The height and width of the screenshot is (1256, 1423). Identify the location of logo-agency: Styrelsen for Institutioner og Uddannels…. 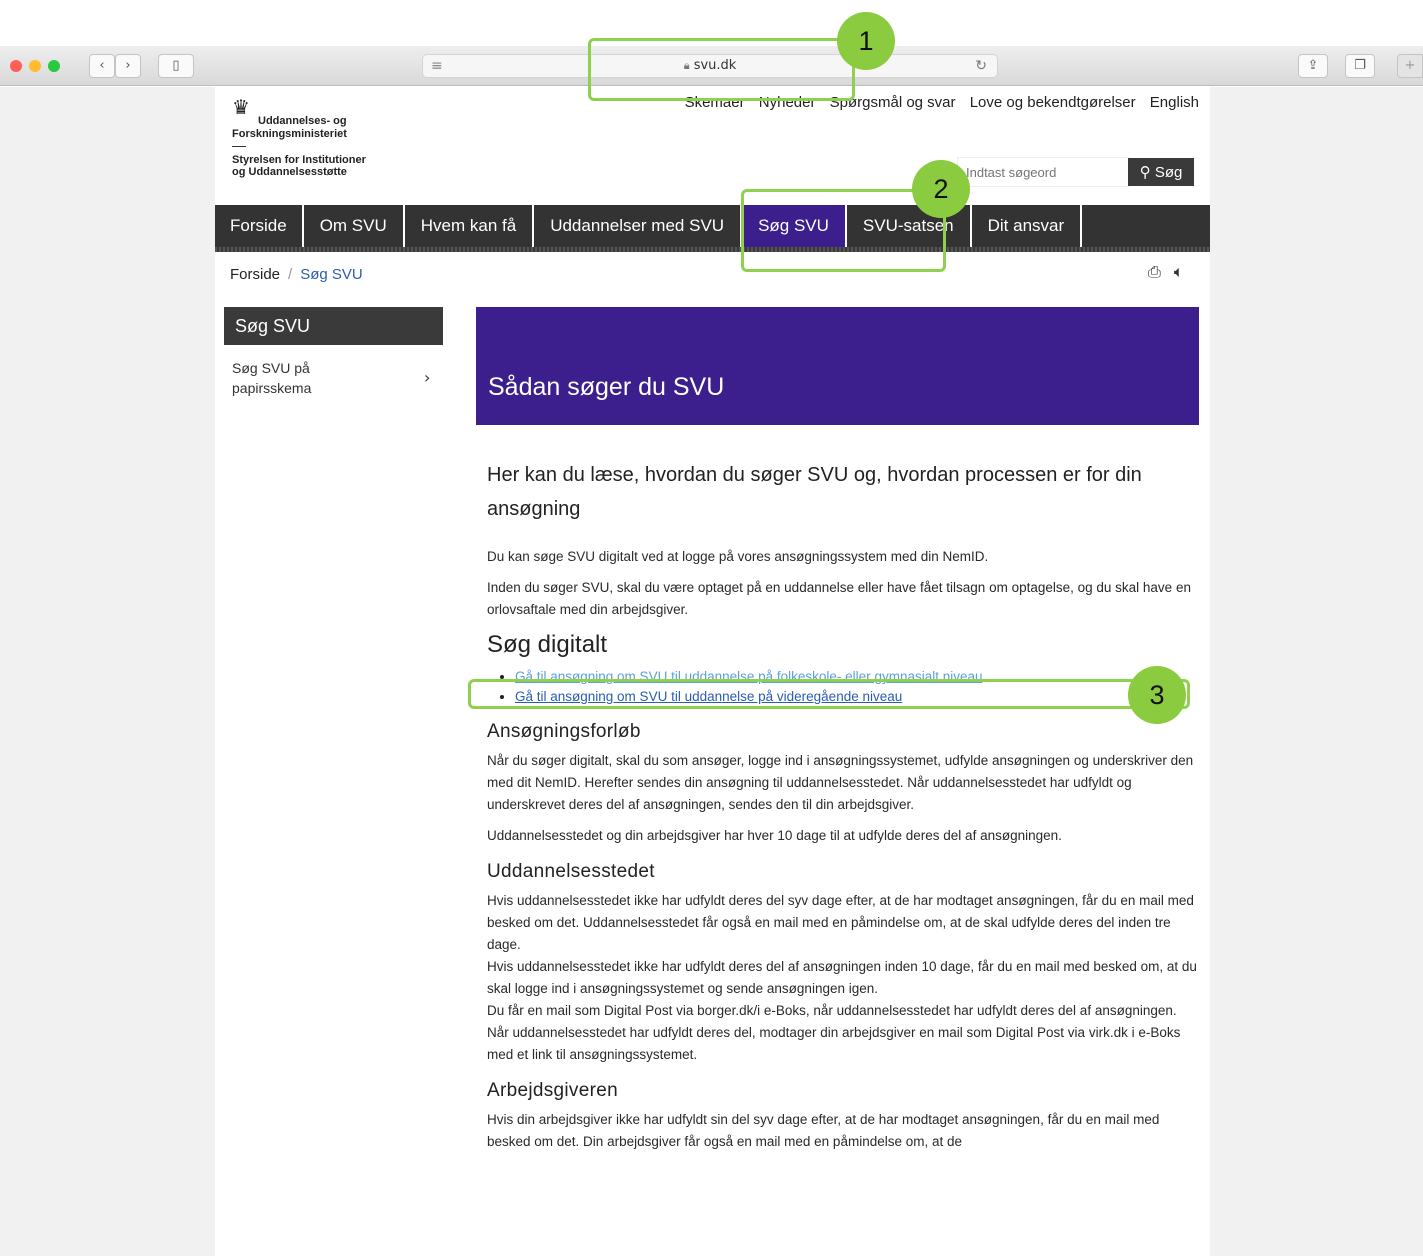
(299, 166).